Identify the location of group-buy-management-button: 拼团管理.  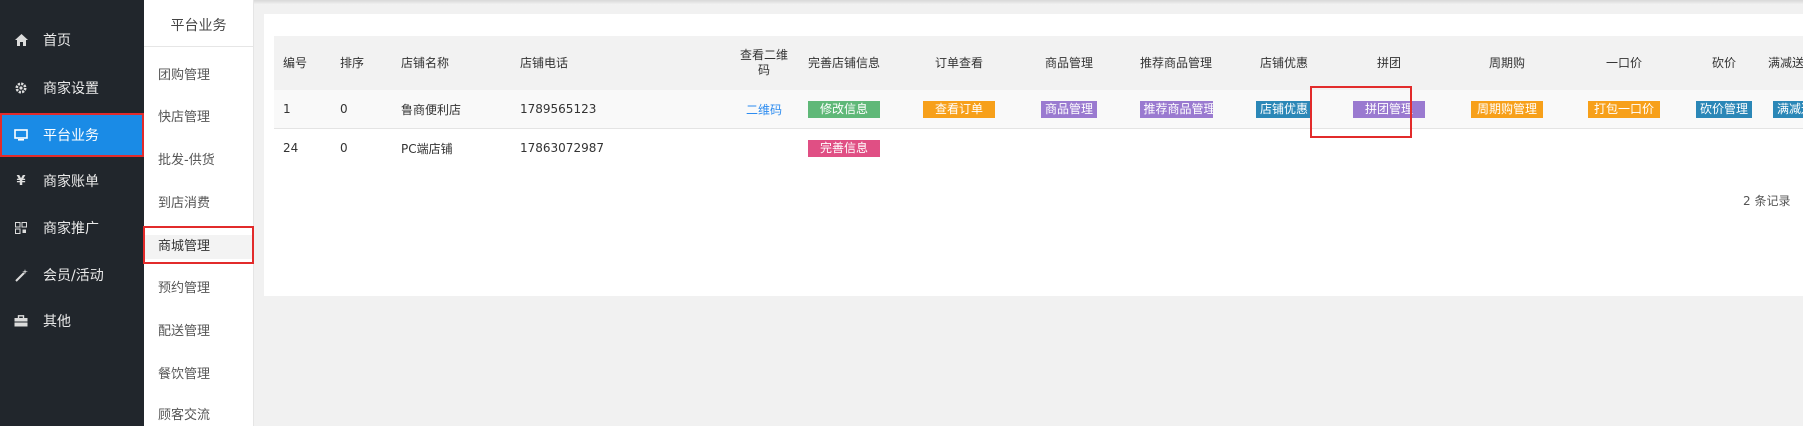
(1389, 109).